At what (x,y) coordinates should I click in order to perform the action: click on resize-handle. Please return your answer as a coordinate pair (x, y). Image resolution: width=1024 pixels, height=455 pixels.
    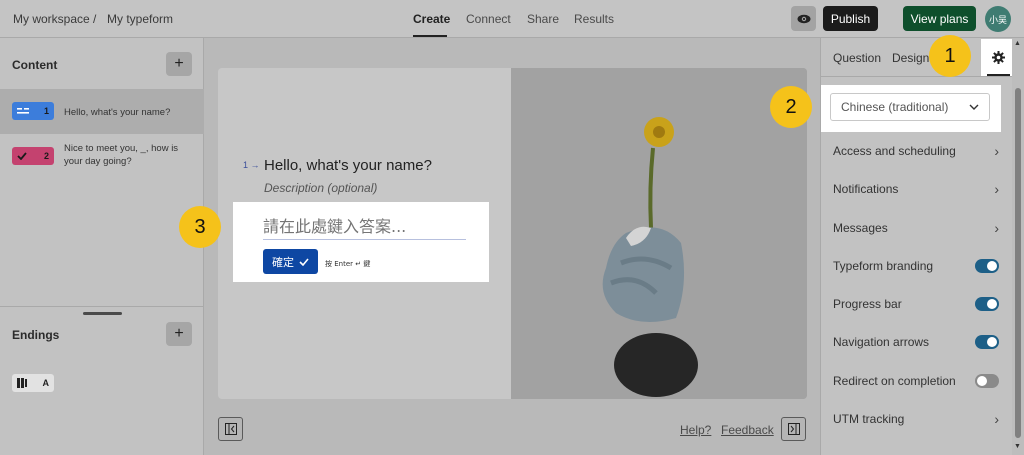
    Looking at the image, I should click on (102, 313).